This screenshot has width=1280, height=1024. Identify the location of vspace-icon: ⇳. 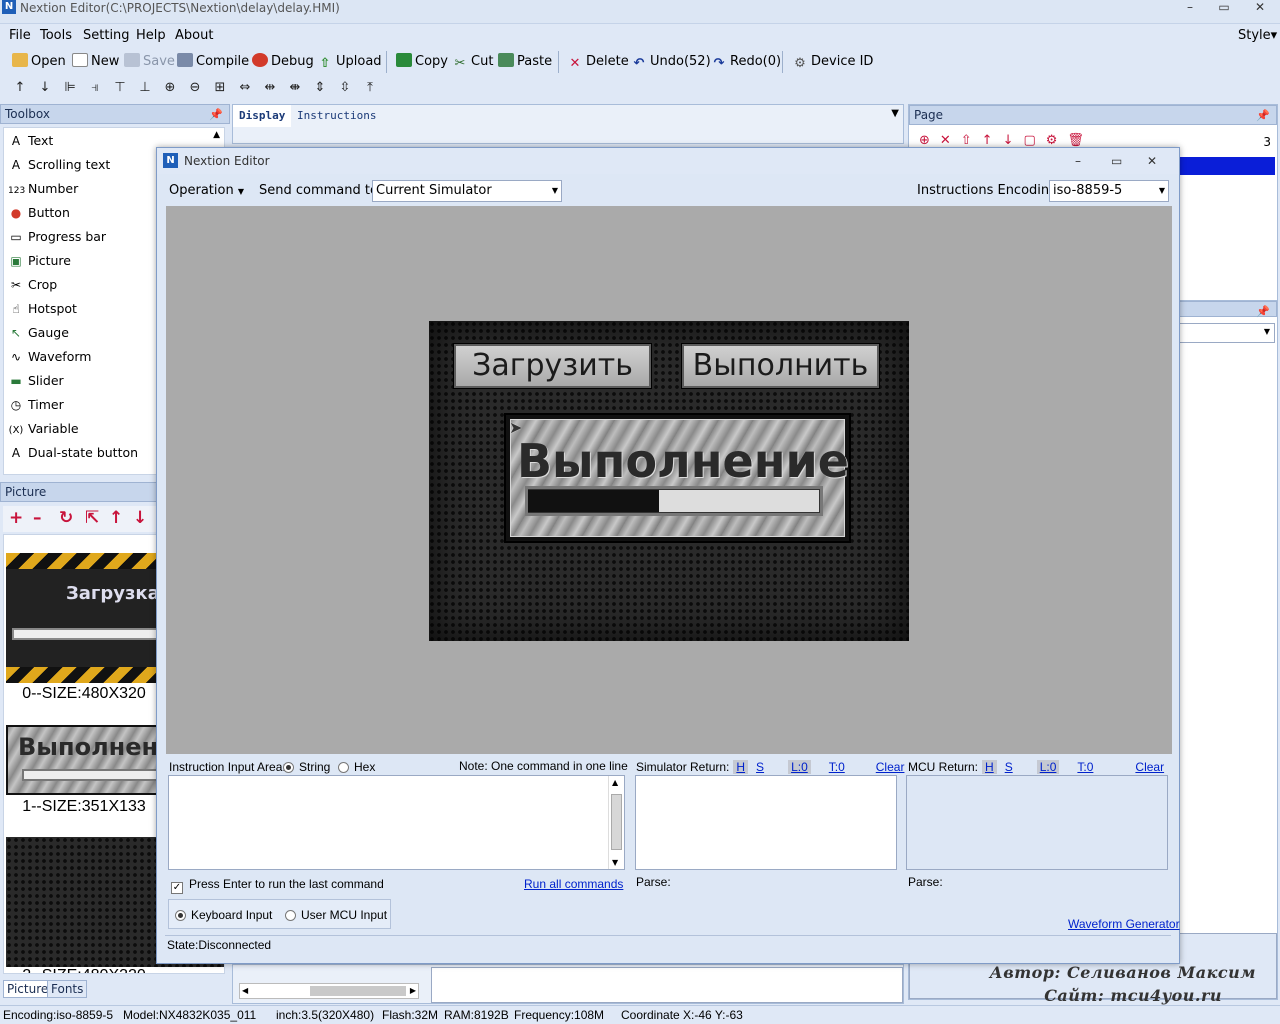
(345, 88).